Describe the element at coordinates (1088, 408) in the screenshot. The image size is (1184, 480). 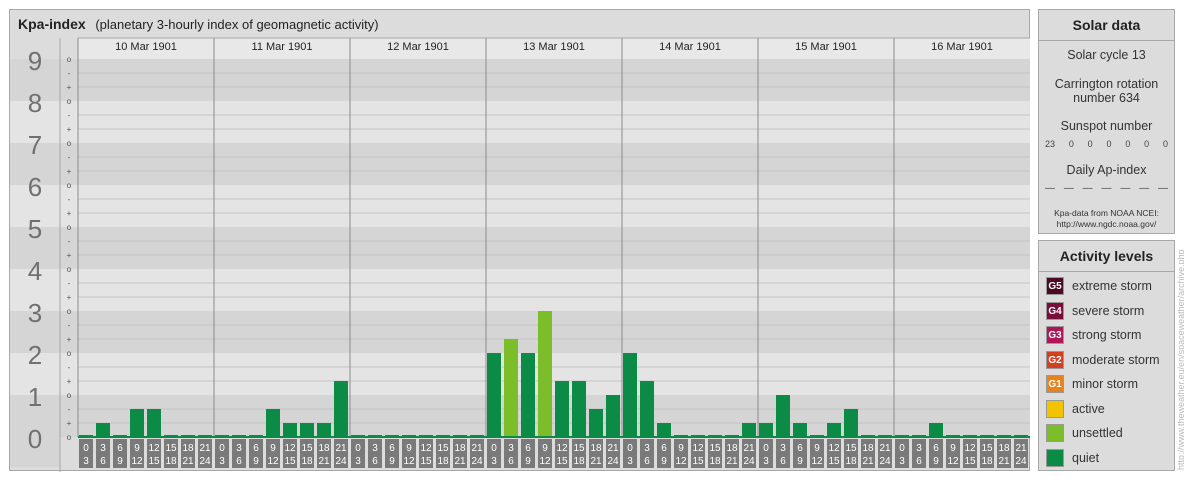
I see `activity-level-label: active` at that location.